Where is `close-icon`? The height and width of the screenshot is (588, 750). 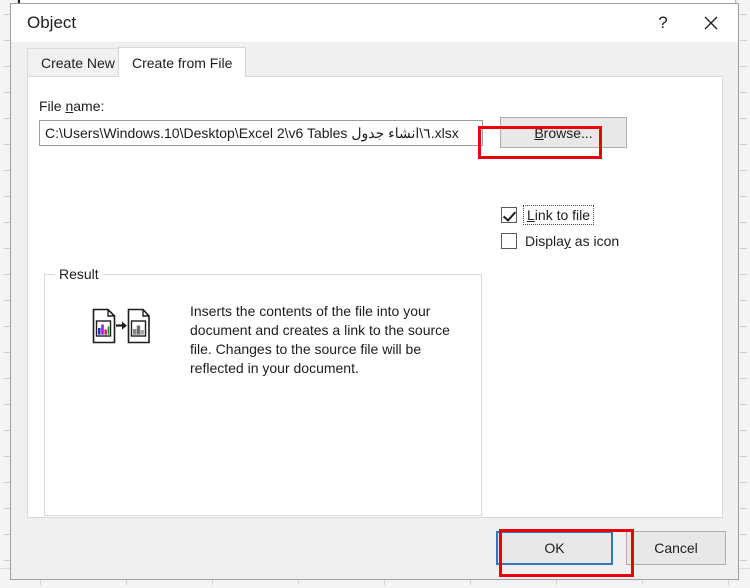
close-icon is located at coordinates (711, 23).